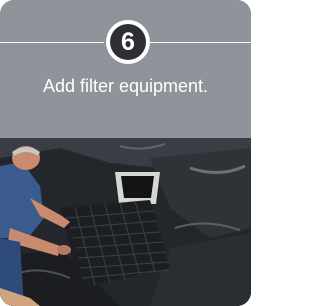  I want to click on divider-right, so click(199, 42).